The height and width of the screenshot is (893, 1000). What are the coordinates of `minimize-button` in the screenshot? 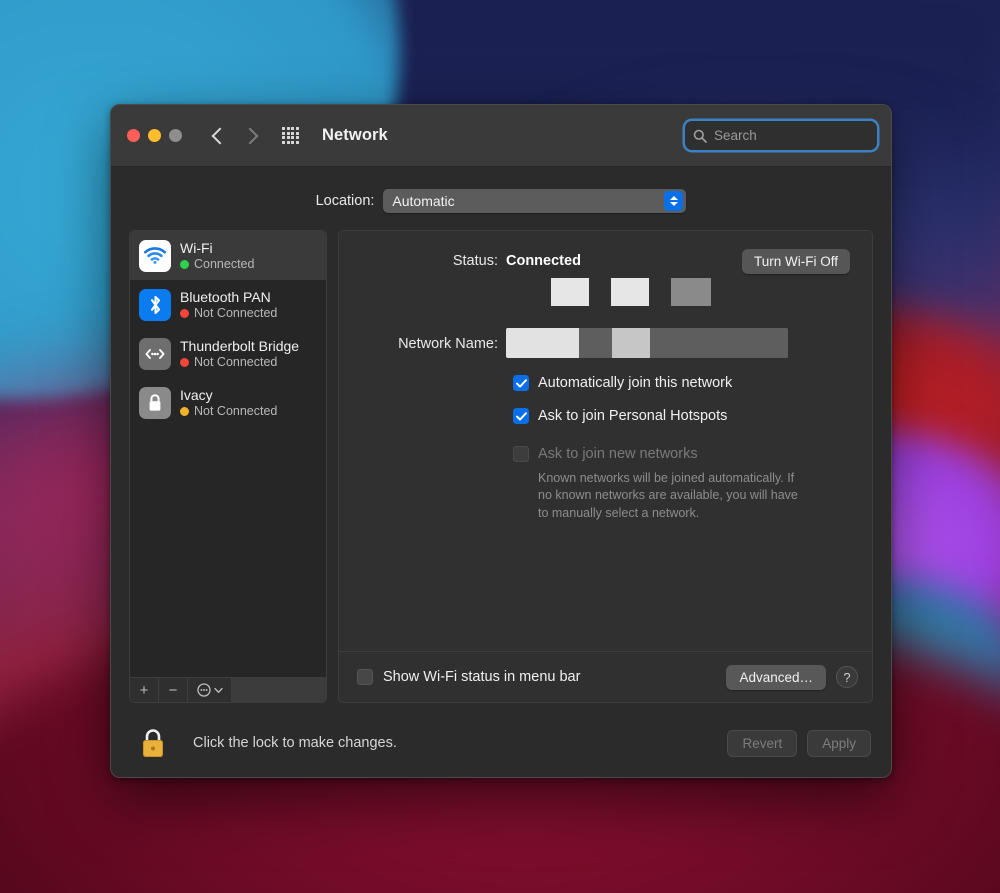 It's located at (154, 135).